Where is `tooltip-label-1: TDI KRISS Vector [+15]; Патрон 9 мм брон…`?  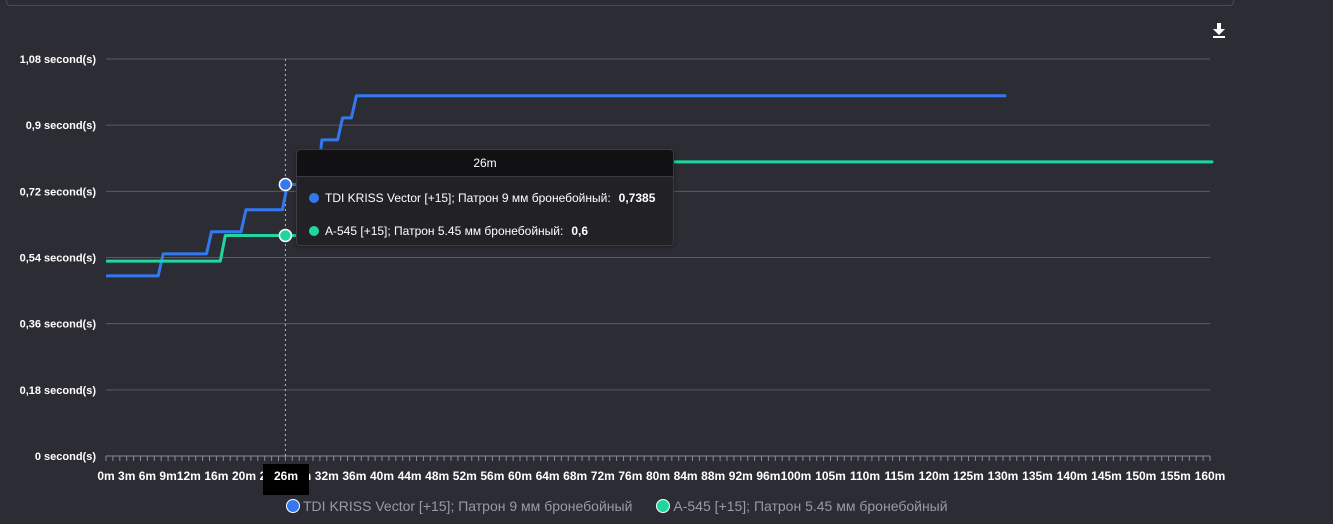
tooltip-label-1: TDI KRISS Vector [+15]; Патрон 9 мм брон… is located at coordinates (468, 198).